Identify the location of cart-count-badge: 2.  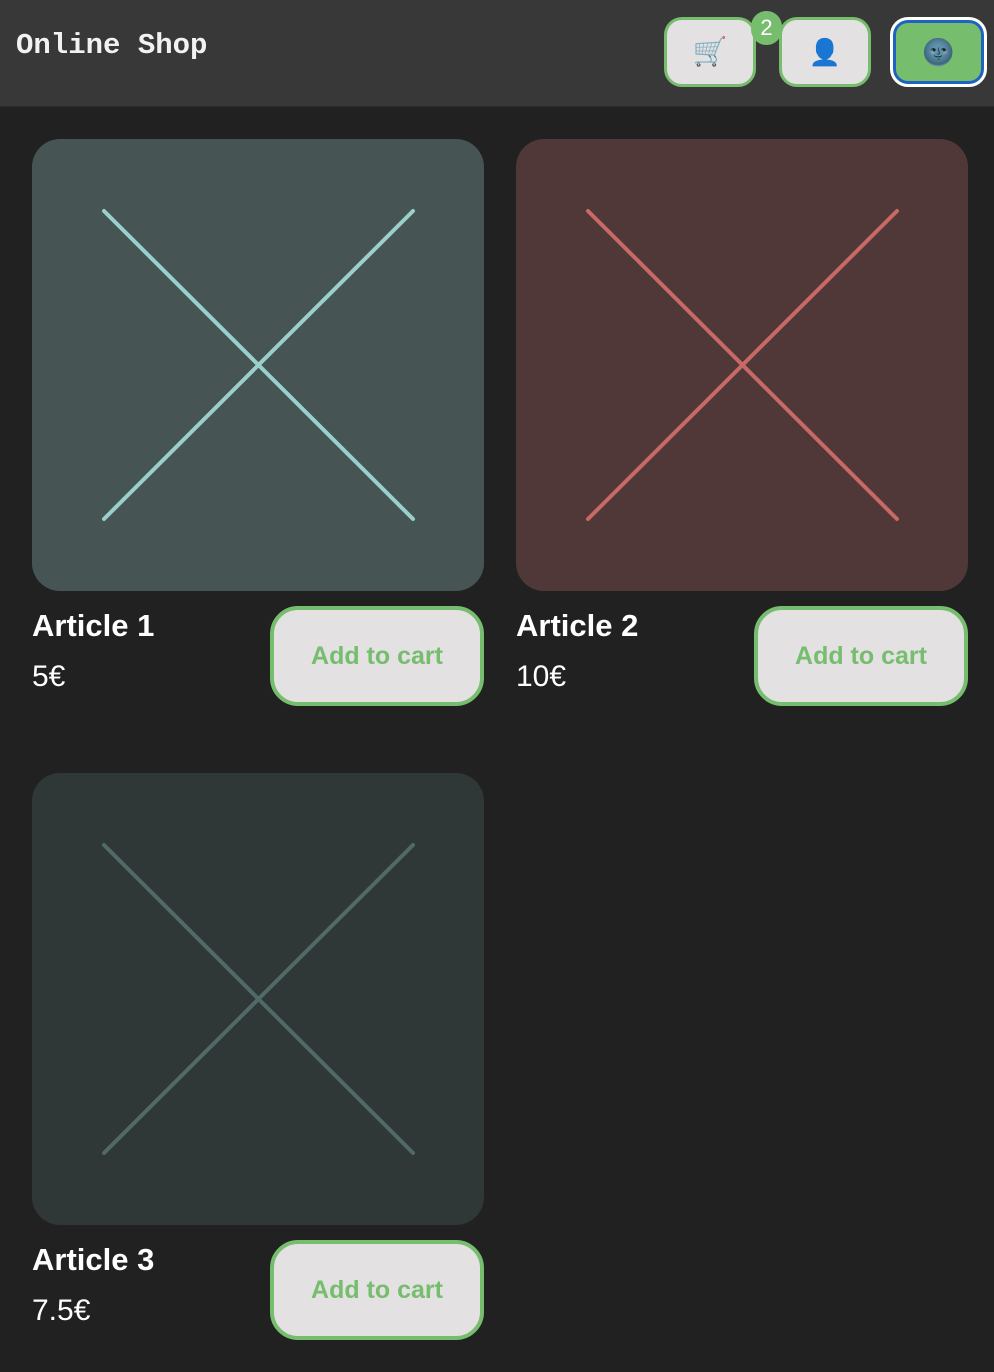
(766, 28).